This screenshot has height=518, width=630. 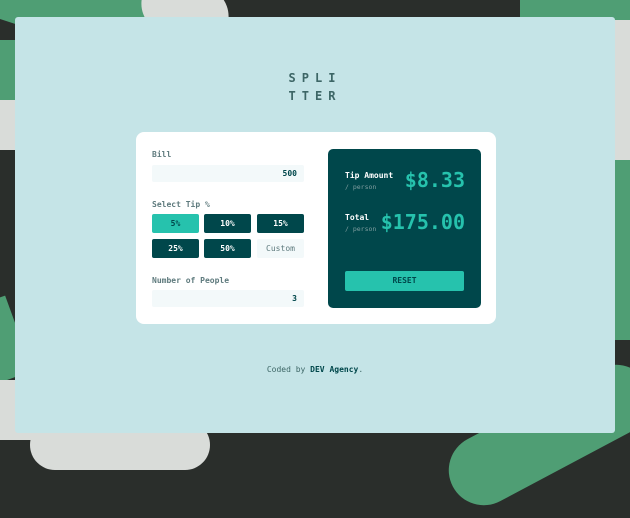 I want to click on total-value: $175.00, so click(x=422, y=222).